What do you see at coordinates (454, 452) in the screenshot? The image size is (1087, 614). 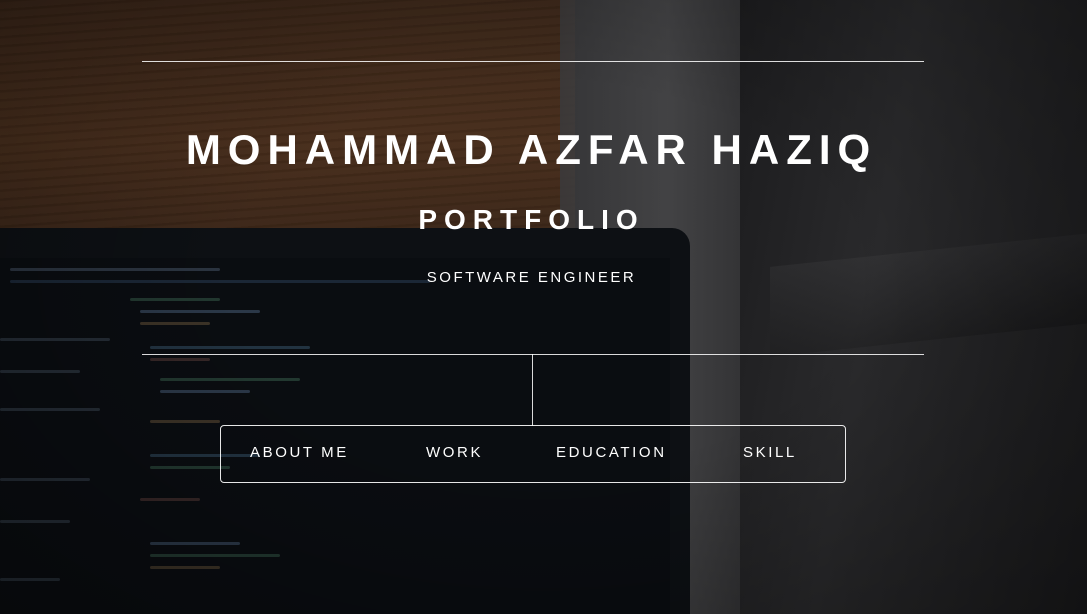 I see `nav-link-work: WORK` at bounding box center [454, 452].